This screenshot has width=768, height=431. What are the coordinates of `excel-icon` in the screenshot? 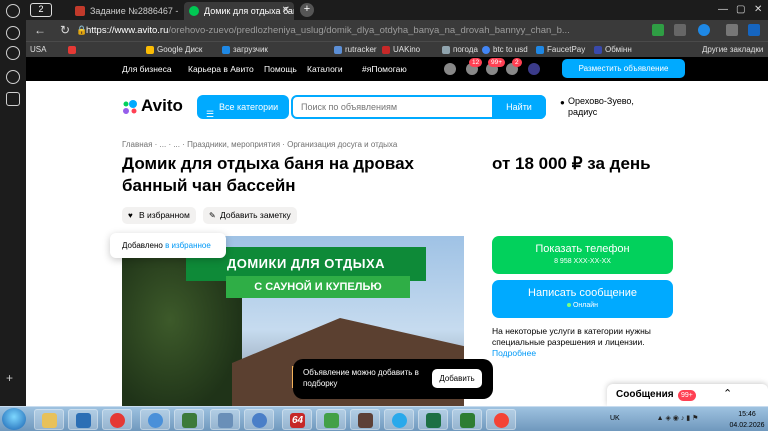 It's located at (433, 420).